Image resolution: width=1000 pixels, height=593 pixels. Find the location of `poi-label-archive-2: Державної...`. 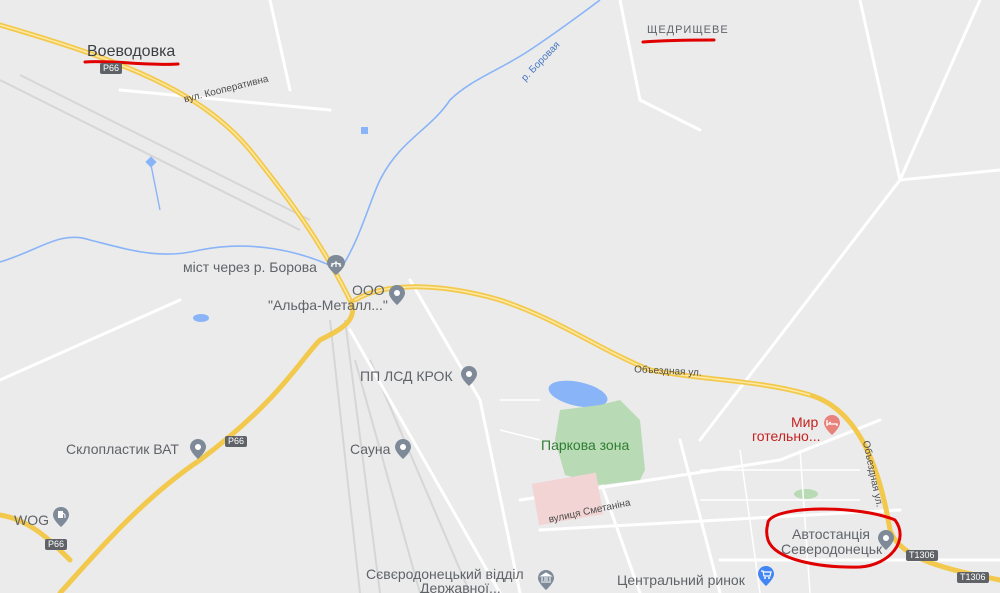

poi-label-archive-2: Державної... is located at coordinates (460, 586).